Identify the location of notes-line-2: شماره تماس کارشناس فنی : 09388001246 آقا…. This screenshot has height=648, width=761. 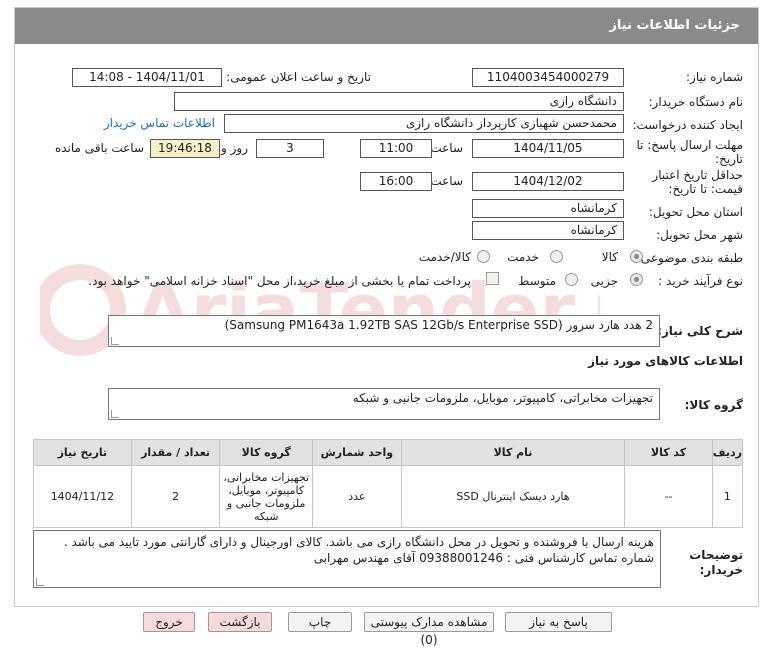
(483, 558).